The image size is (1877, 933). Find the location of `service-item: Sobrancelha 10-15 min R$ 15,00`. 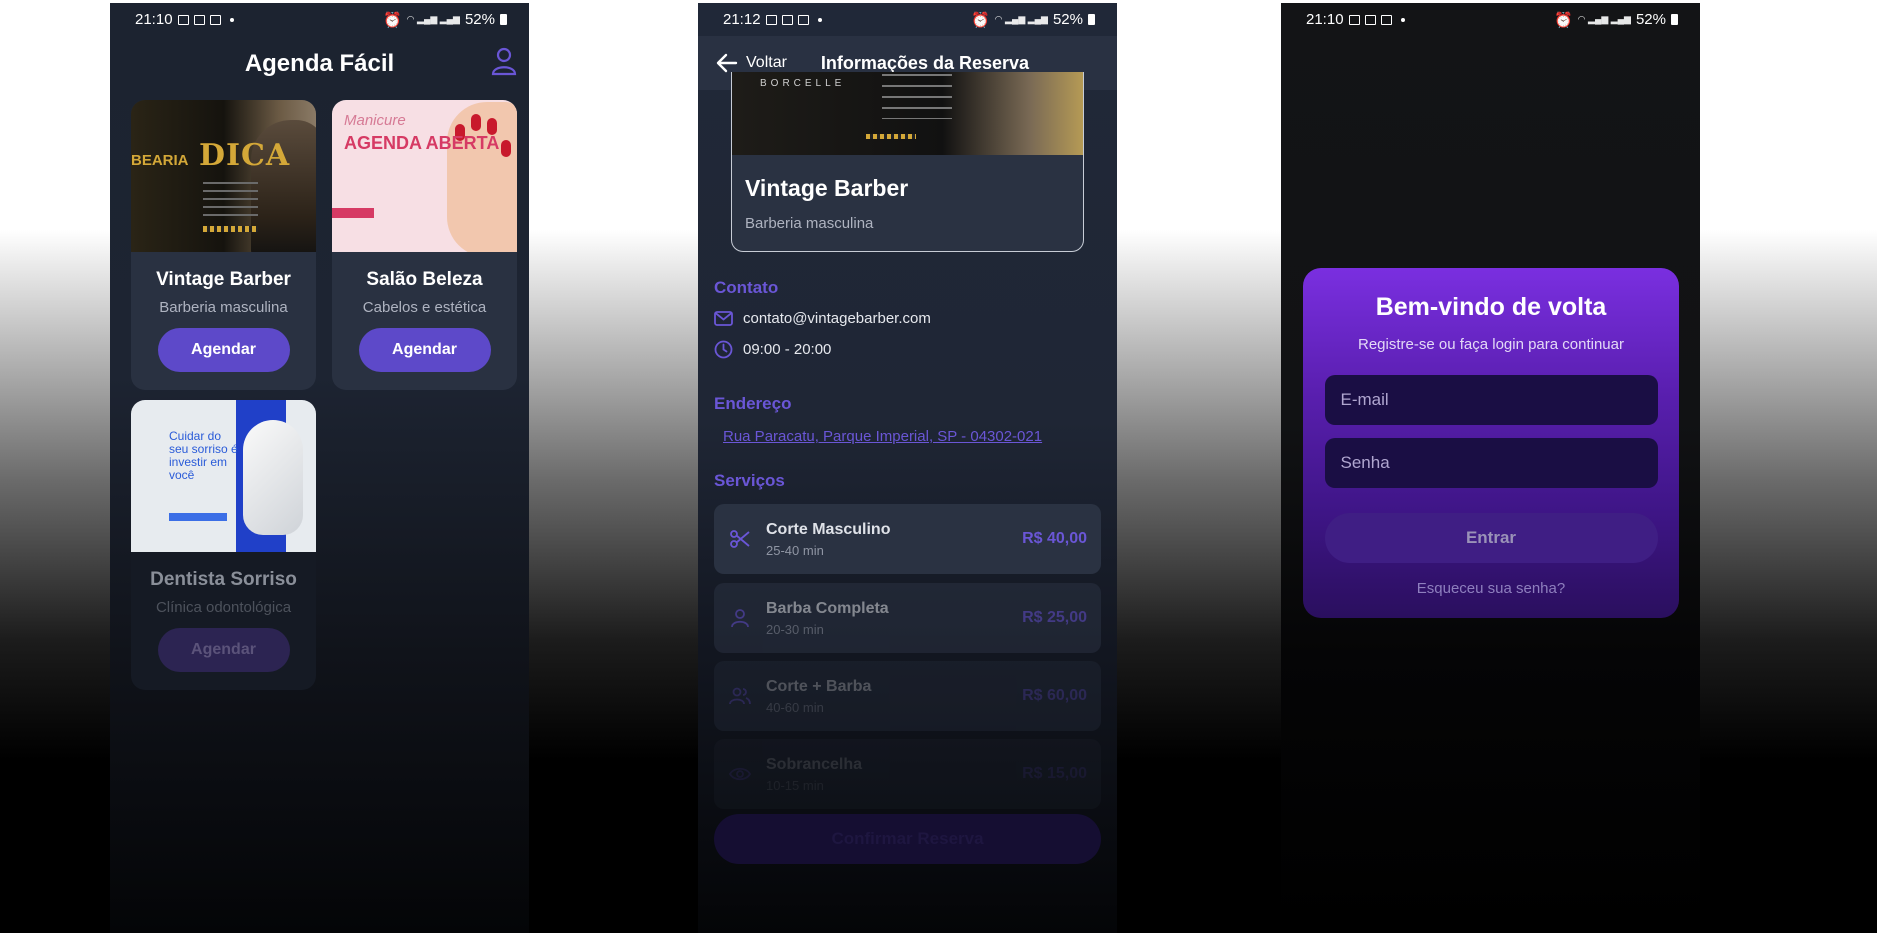

service-item: Sobrancelha 10-15 min R$ 15,00 is located at coordinates (907, 774).